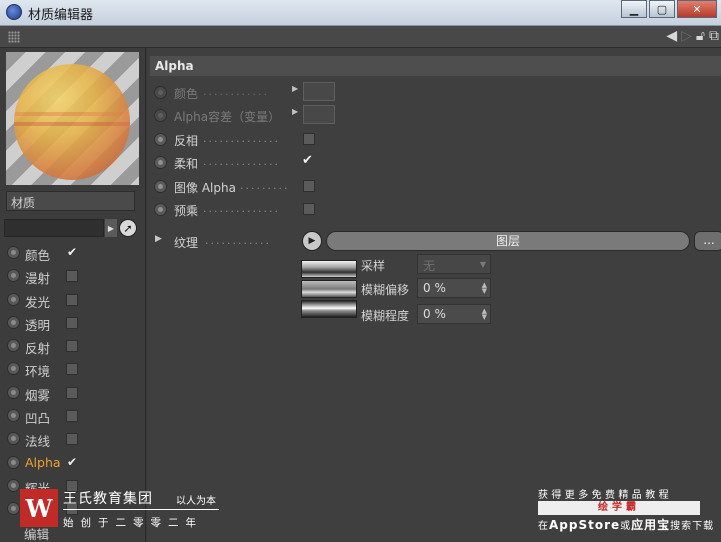 This screenshot has height=542, width=721. I want to click on texture-label: 纹理, so click(186, 243).